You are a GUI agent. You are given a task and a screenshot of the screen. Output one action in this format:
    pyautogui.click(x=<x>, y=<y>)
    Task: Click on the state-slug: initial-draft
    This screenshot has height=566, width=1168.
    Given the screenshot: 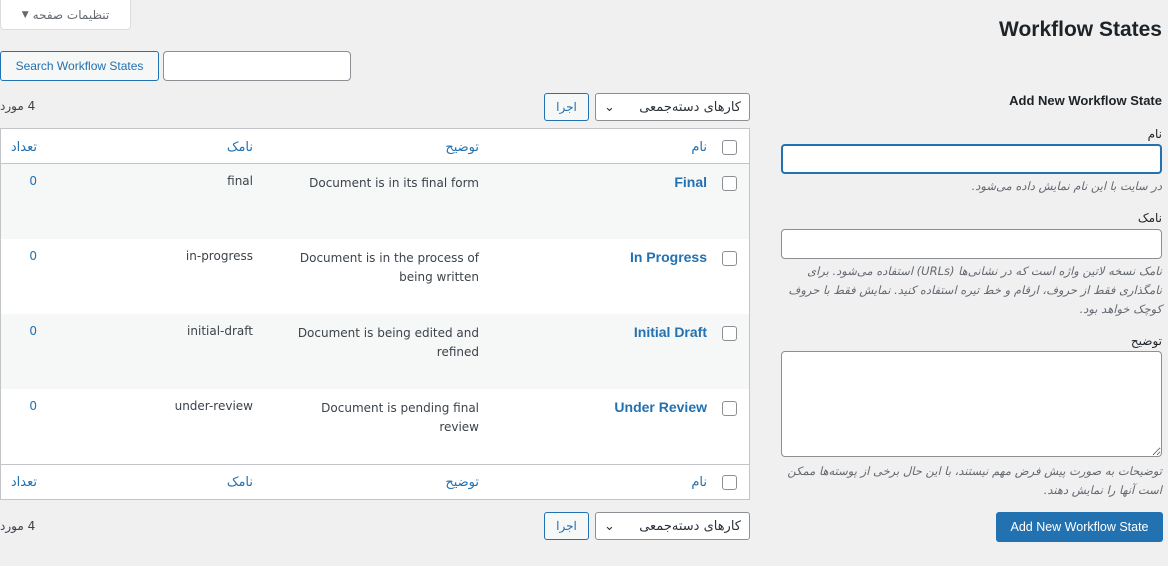 What is the action you would take?
    pyautogui.click(x=220, y=331)
    